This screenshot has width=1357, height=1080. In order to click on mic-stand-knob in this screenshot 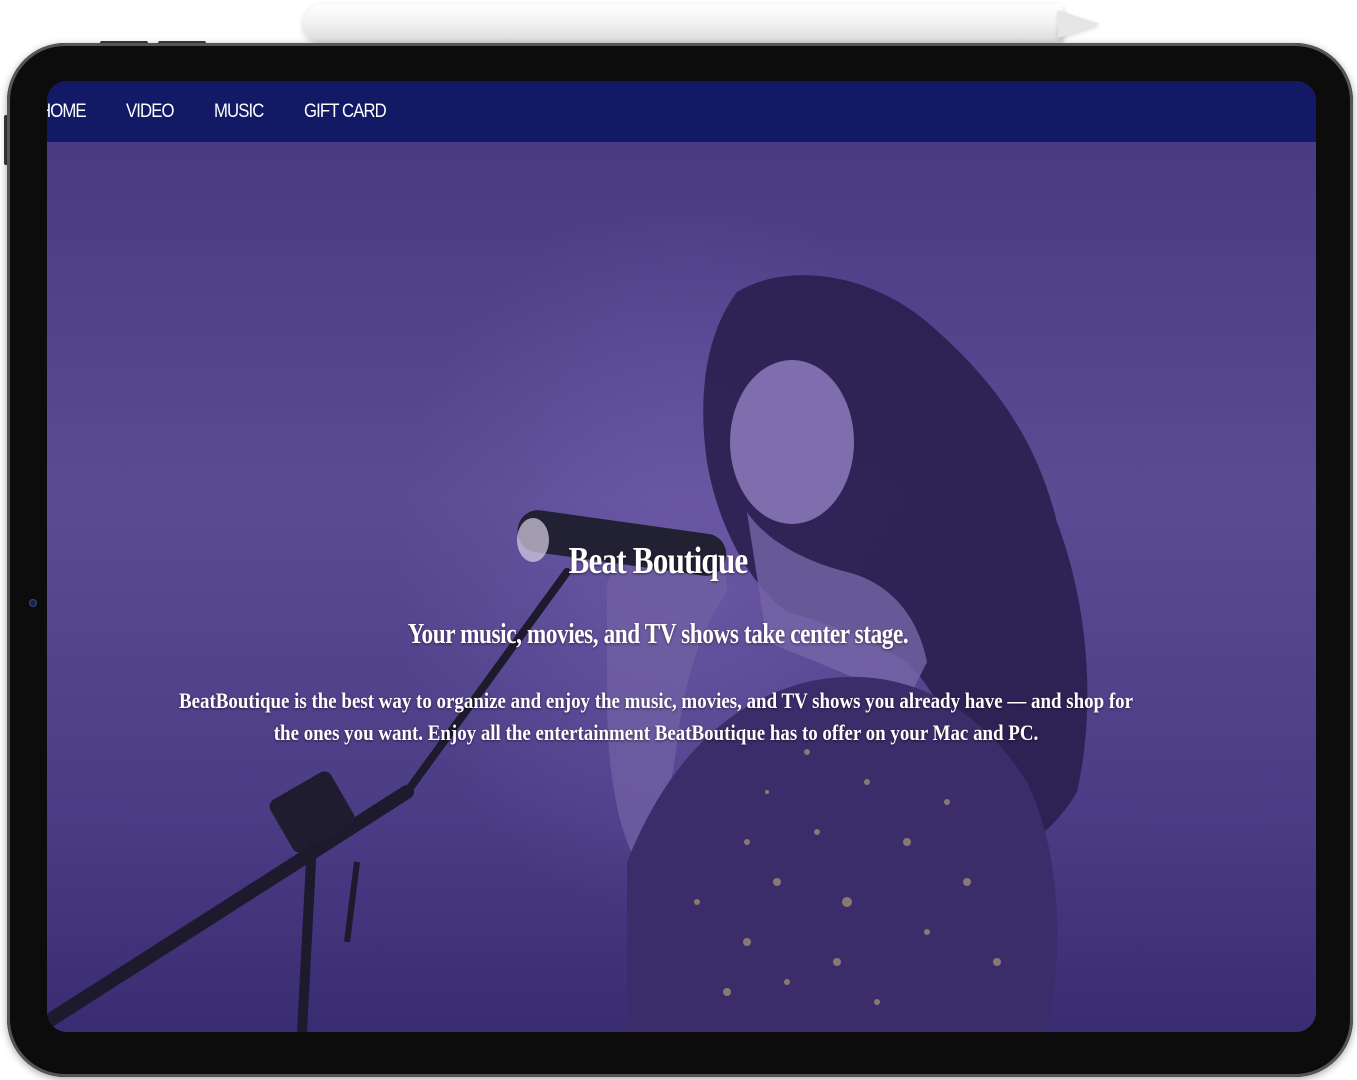, I will do `click(352, 902)`.